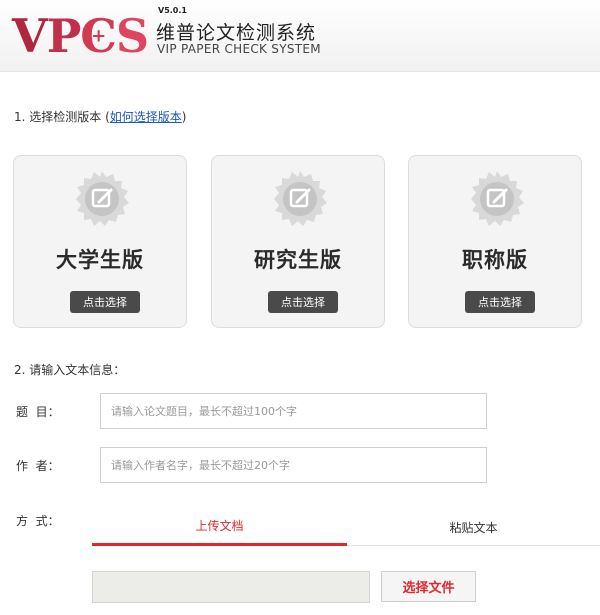 The image size is (600, 615). What do you see at coordinates (105, 302) in the screenshot?
I see `select-undergraduate-button: 点击选择` at bounding box center [105, 302].